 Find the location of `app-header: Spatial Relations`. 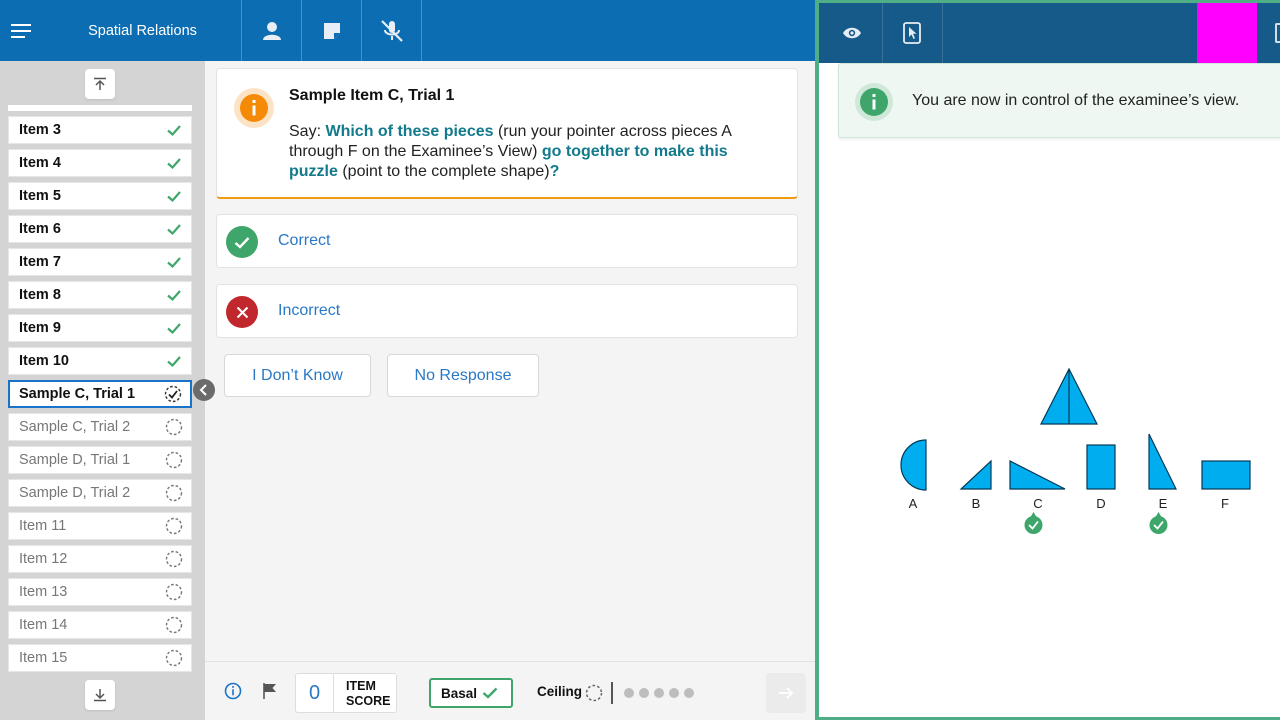

app-header: Spatial Relations is located at coordinates (407, 30).